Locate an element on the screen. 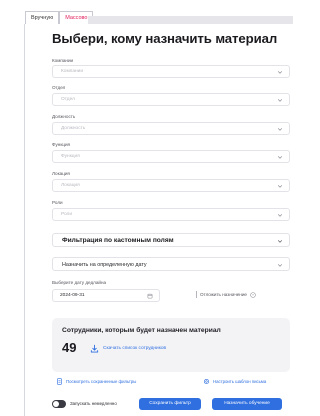 The height and width of the screenshot is (416, 320). company-select: Компании is located at coordinates (171, 71).